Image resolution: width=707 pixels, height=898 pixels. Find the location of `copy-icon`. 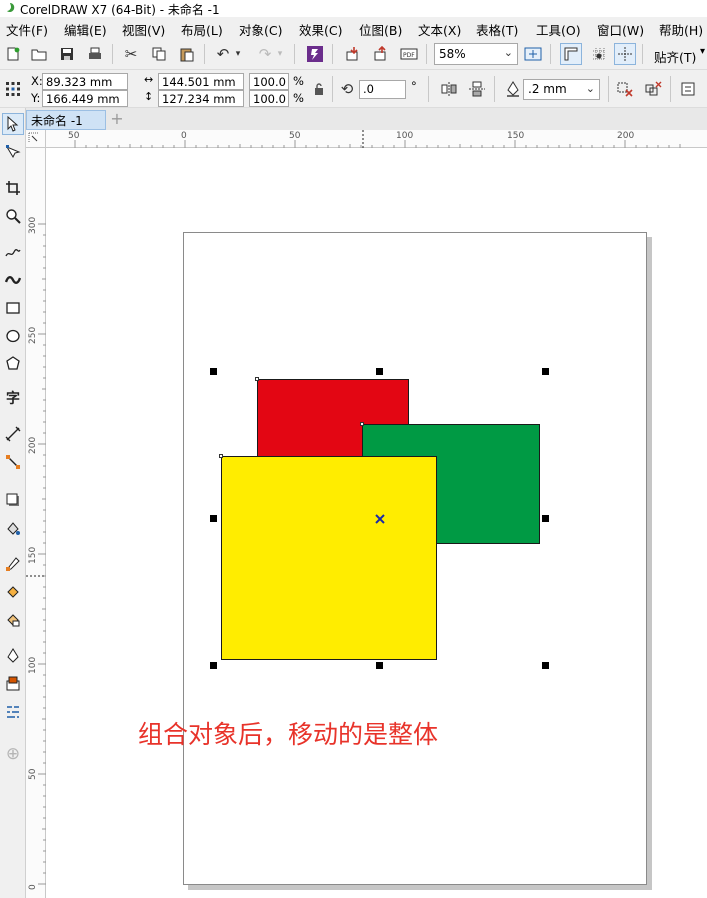

copy-icon is located at coordinates (159, 54).